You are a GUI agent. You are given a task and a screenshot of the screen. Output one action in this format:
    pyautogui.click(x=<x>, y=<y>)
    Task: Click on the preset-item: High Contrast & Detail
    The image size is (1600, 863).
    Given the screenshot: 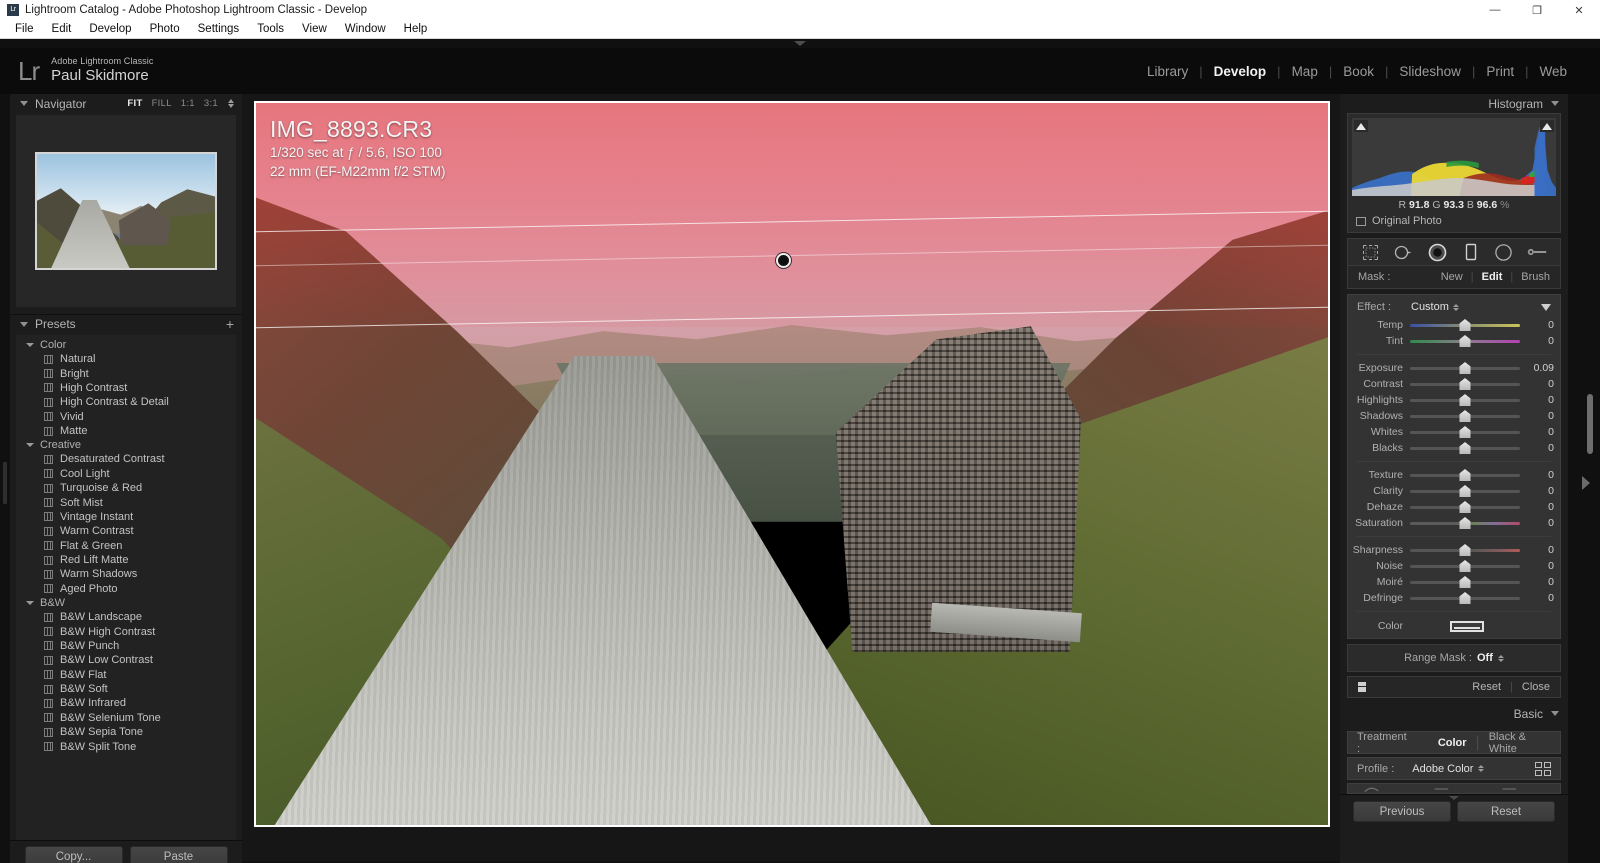 What is the action you would take?
    pyautogui.click(x=126, y=402)
    